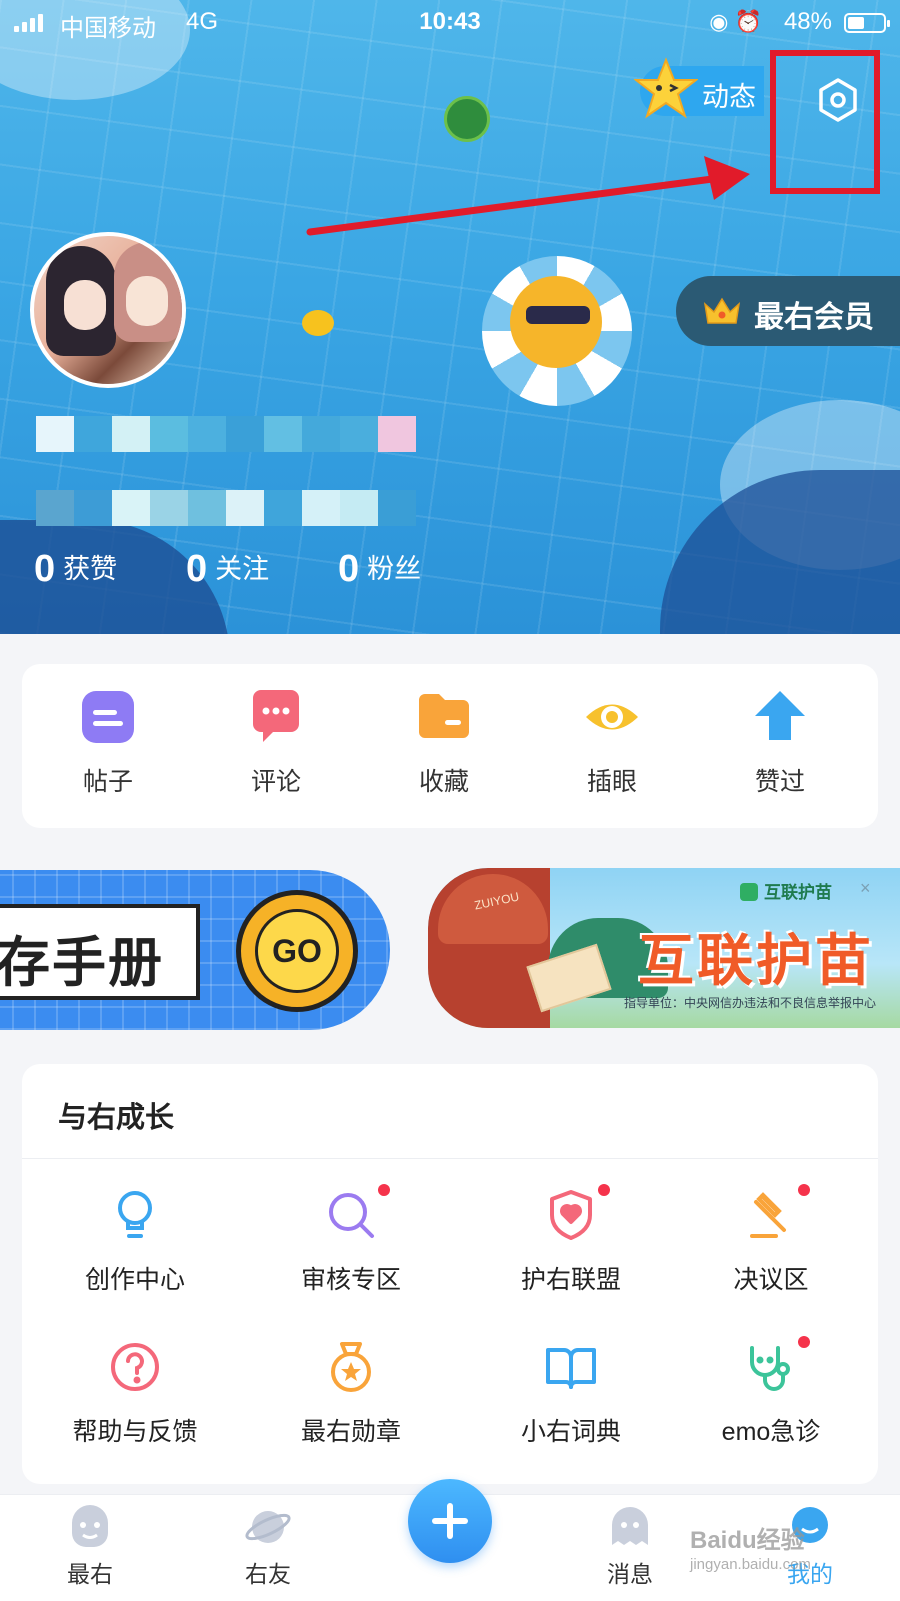 The image size is (900, 1601). Describe the element at coordinates (276, 716) in the screenshot. I see `comment-icon` at that location.